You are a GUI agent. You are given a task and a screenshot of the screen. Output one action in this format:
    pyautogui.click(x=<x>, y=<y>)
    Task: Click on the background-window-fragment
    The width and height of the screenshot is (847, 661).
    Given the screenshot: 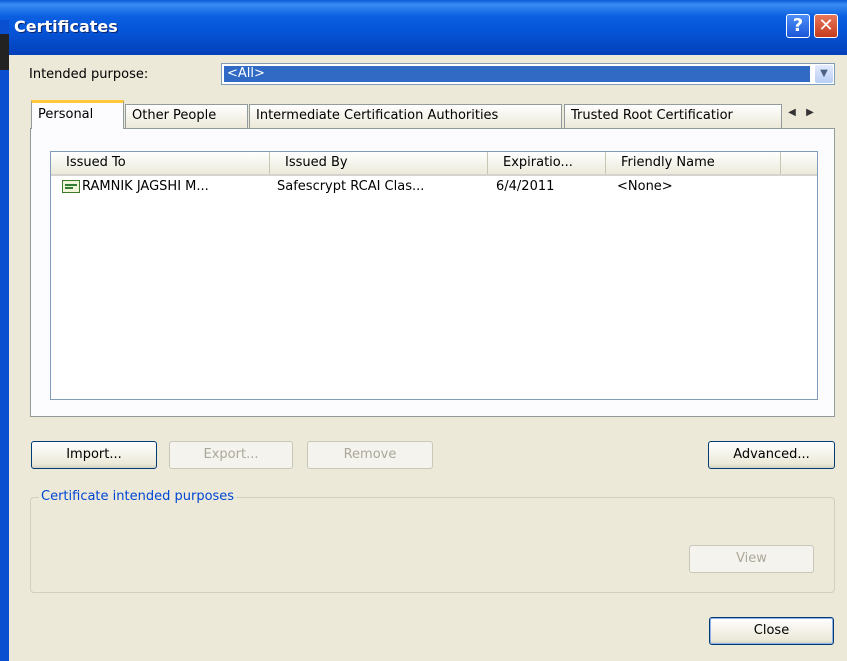 What is the action you would take?
    pyautogui.click(x=4, y=52)
    